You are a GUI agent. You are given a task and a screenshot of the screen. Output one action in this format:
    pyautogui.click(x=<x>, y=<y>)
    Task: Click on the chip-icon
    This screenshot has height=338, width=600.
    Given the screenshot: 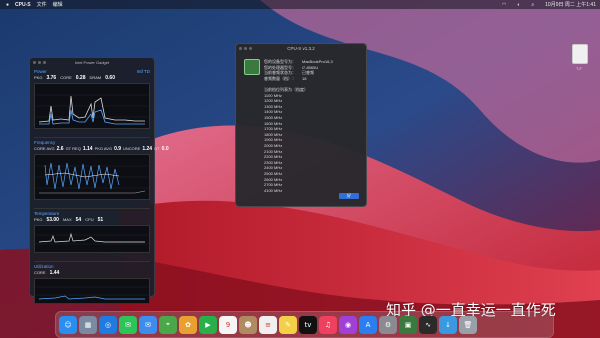 What is the action you would take?
    pyautogui.click(x=252, y=67)
    